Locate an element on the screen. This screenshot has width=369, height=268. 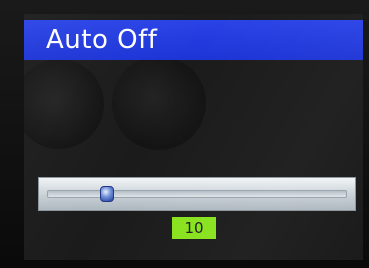
title-bar: Auto Off is located at coordinates (193, 40).